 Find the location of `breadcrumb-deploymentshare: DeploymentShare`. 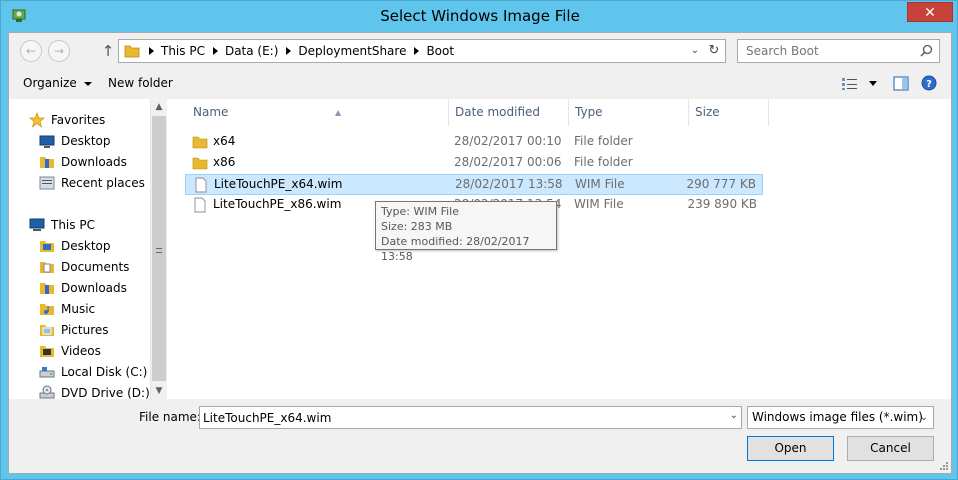

breadcrumb-deploymentshare: DeploymentShare is located at coordinates (352, 51).